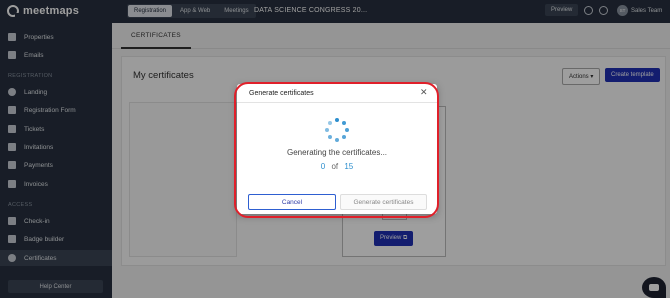  What do you see at coordinates (337, 130) in the screenshot?
I see `loading-spinner-icon` at bounding box center [337, 130].